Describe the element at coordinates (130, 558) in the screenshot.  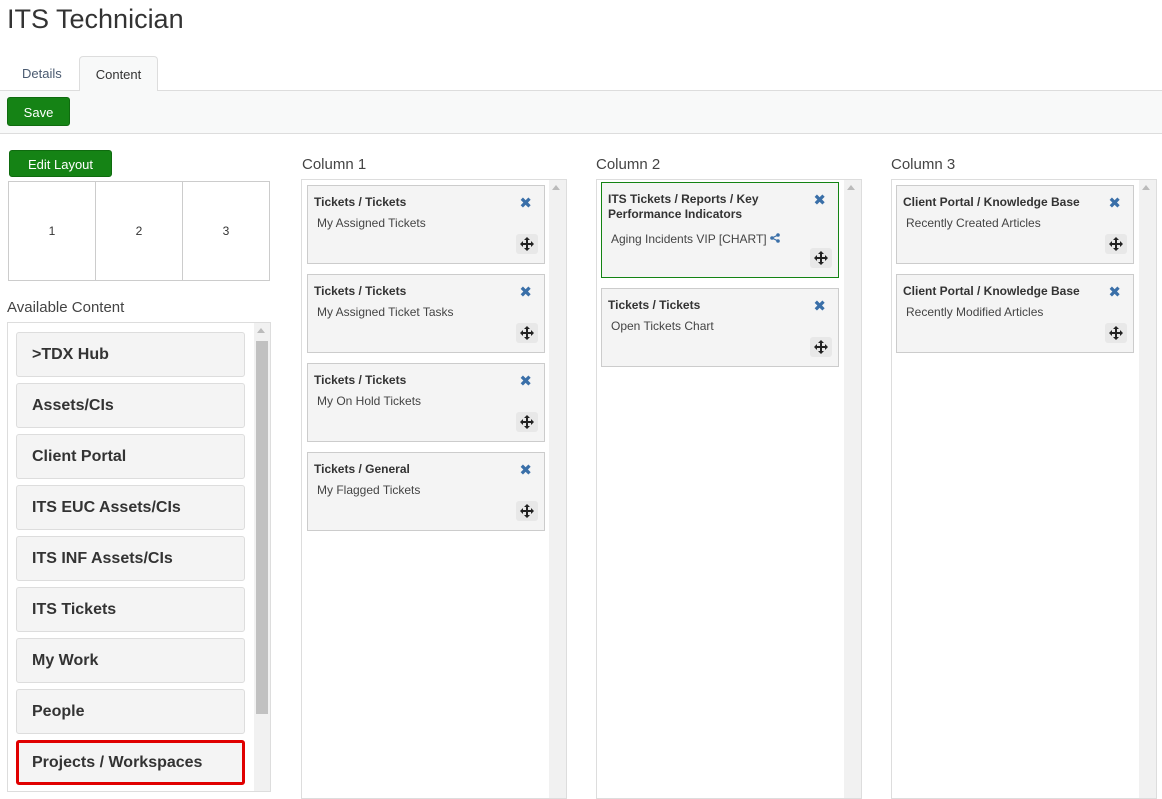
I see `available-item-its-inf-assets: ITS INF Assets/CIs` at that location.